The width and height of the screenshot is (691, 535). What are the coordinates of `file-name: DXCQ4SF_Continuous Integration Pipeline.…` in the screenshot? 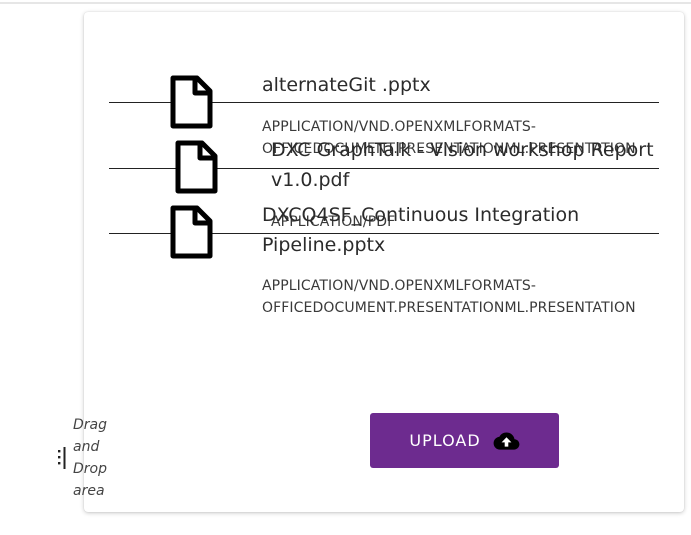 It's located at (421, 230).